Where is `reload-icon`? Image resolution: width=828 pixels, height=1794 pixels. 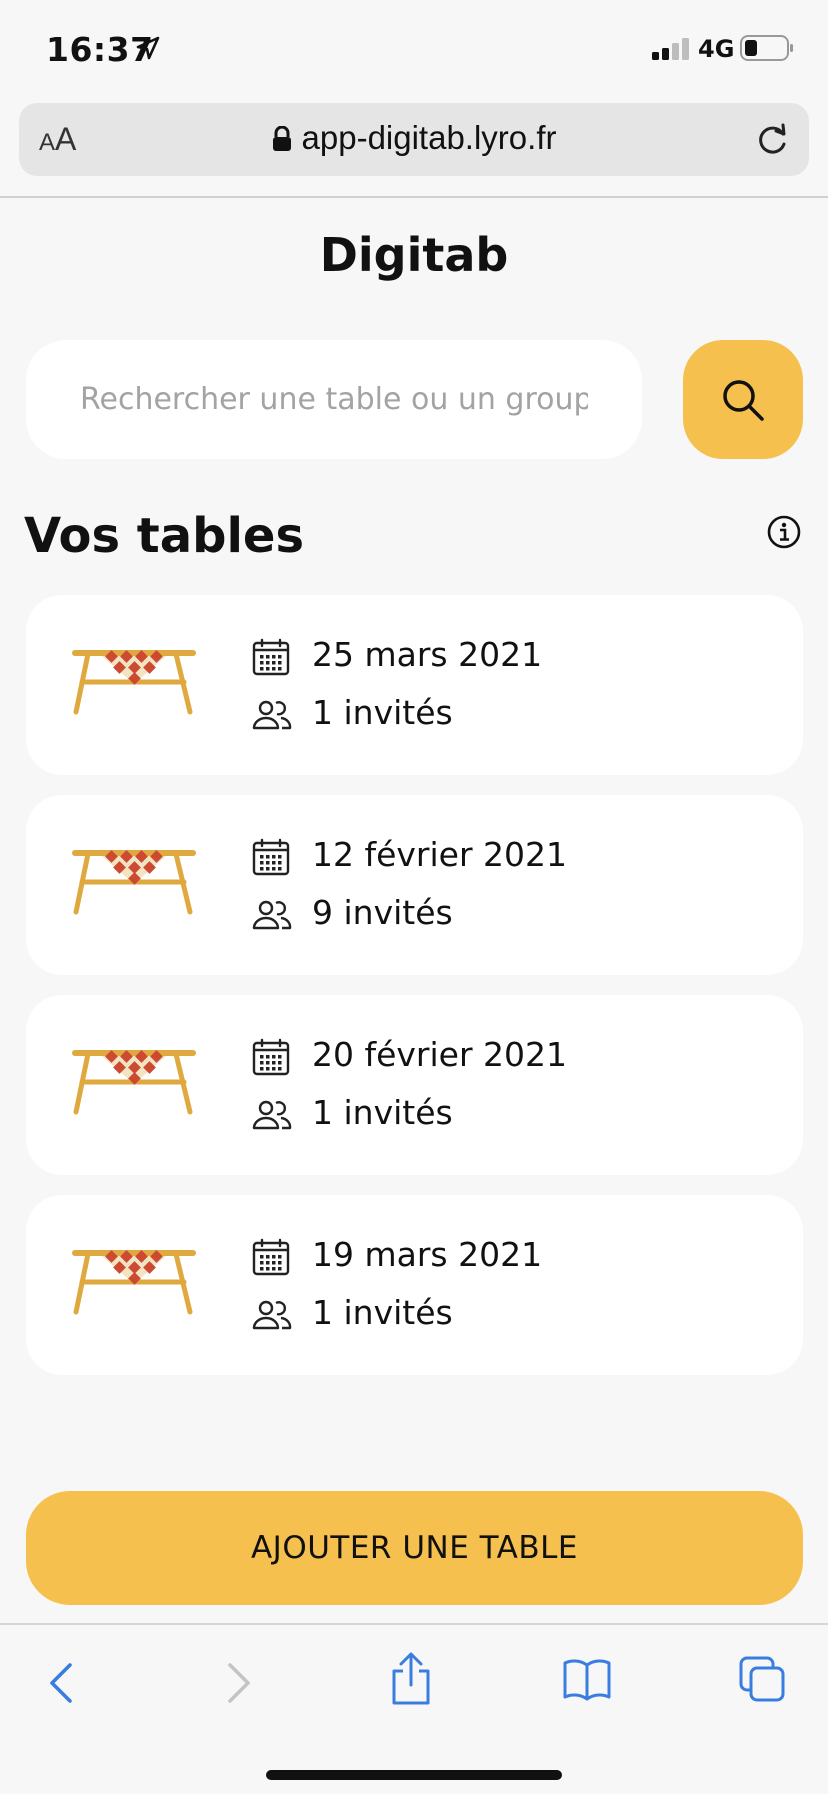
reload-icon is located at coordinates (772, 141).